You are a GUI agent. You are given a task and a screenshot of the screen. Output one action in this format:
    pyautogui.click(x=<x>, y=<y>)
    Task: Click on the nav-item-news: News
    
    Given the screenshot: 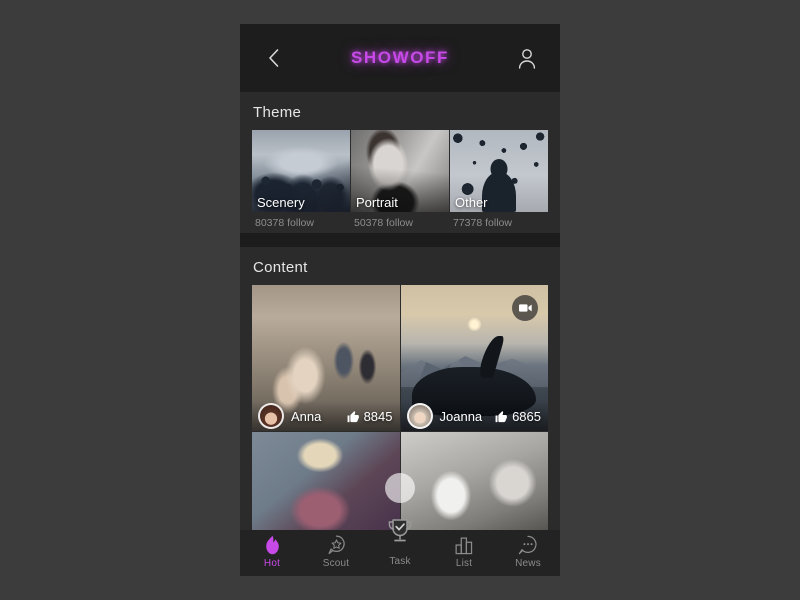 What is the action you would take?
    pyautogui.click(x=528, y=551)
    